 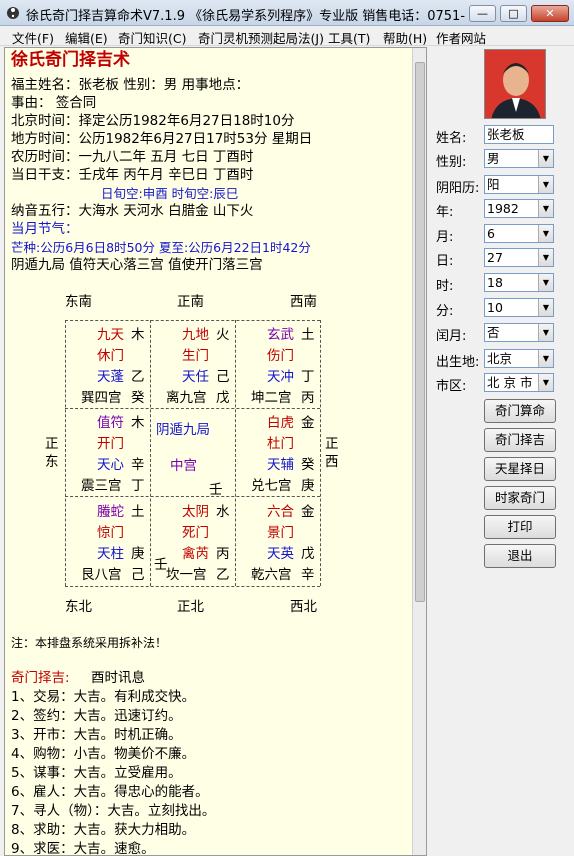 What do you see at coordinates (138, 486) in the screenshot?
I see `palace-stem: 丁` at bounding box center [138, 486].